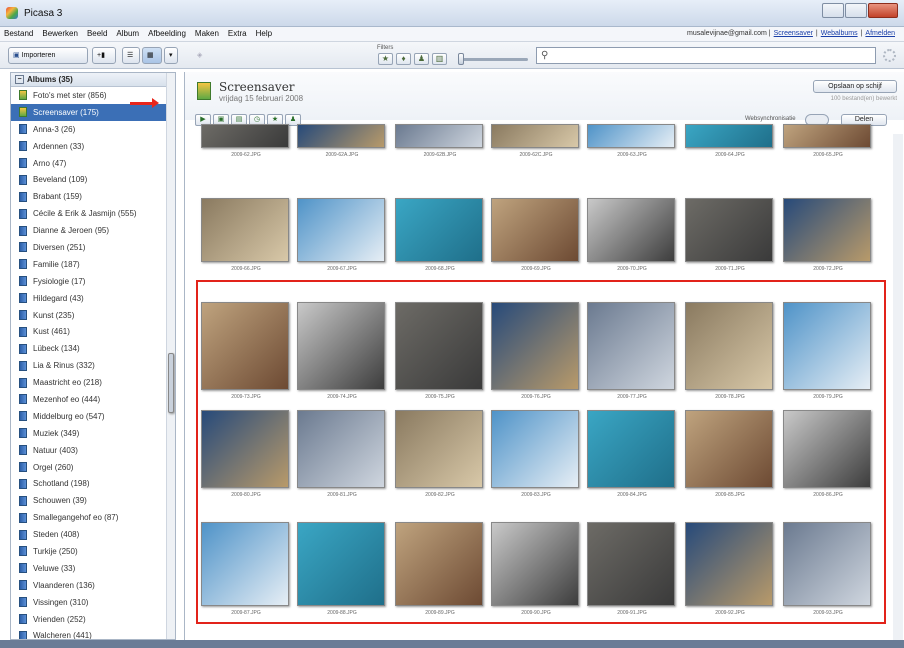  Describe the element at coordinates (93, 331) in the screenshot. I see `sidebar-item-album: Kust (461)` at that location.